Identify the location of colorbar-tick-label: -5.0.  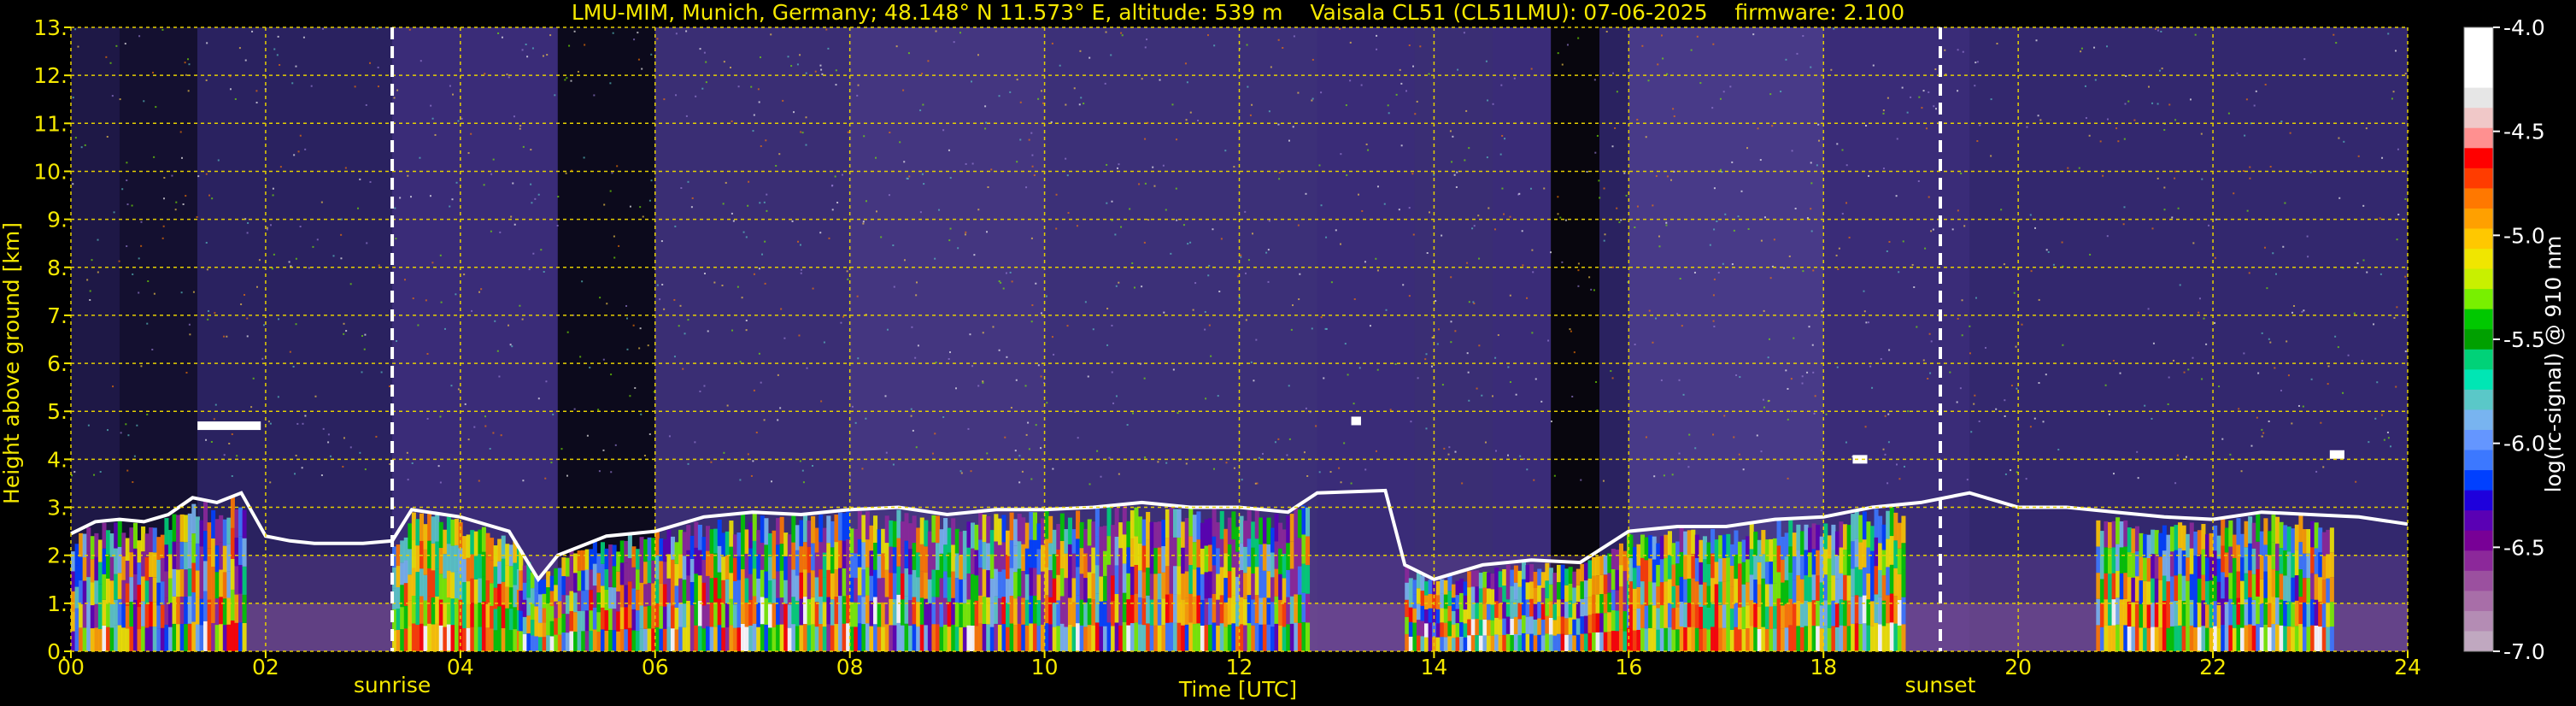
(2524, 235).